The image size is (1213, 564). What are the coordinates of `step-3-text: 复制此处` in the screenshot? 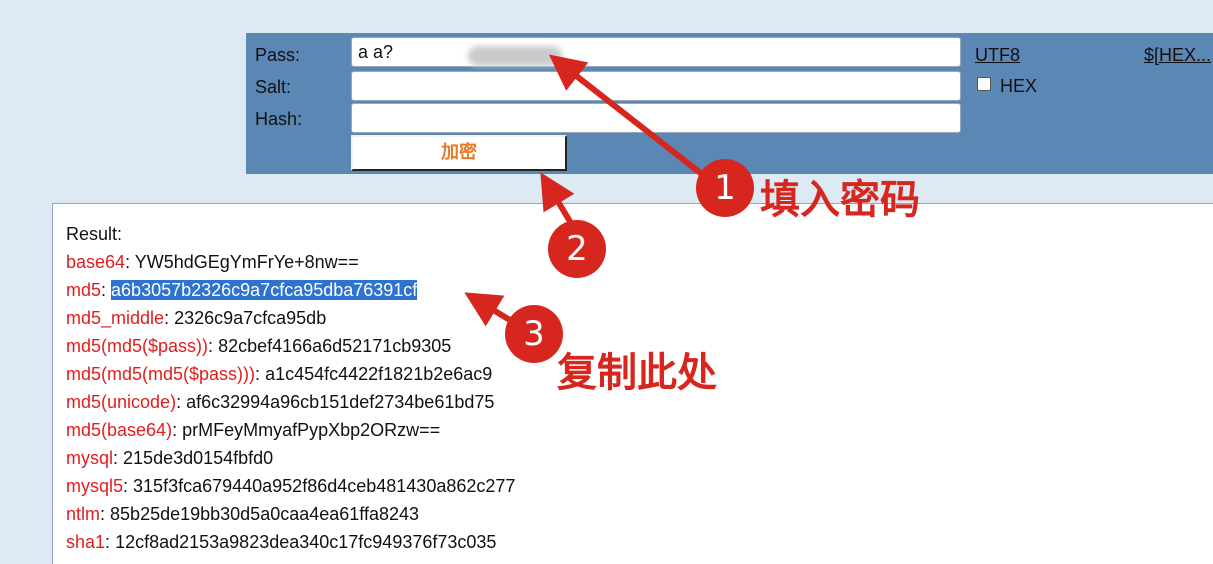 It's located at (637, 373).